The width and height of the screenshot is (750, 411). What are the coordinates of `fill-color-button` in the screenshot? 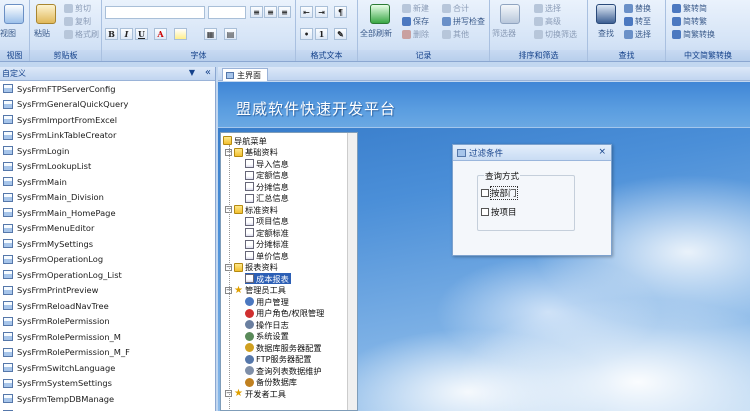 It's located at (180, 34).